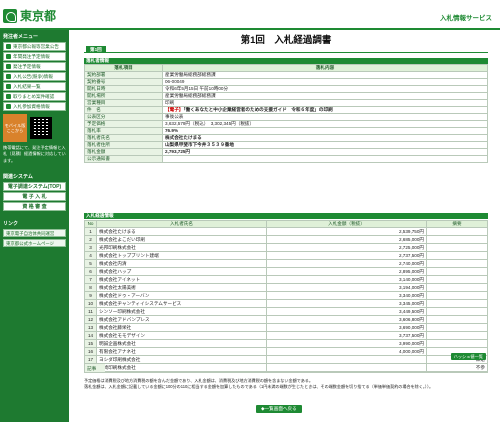  Describe the element at coordinates (286, 351) in the screenshot. I see `bid-row: 16 有限会社アナネ社 4,000,000円` at that location.